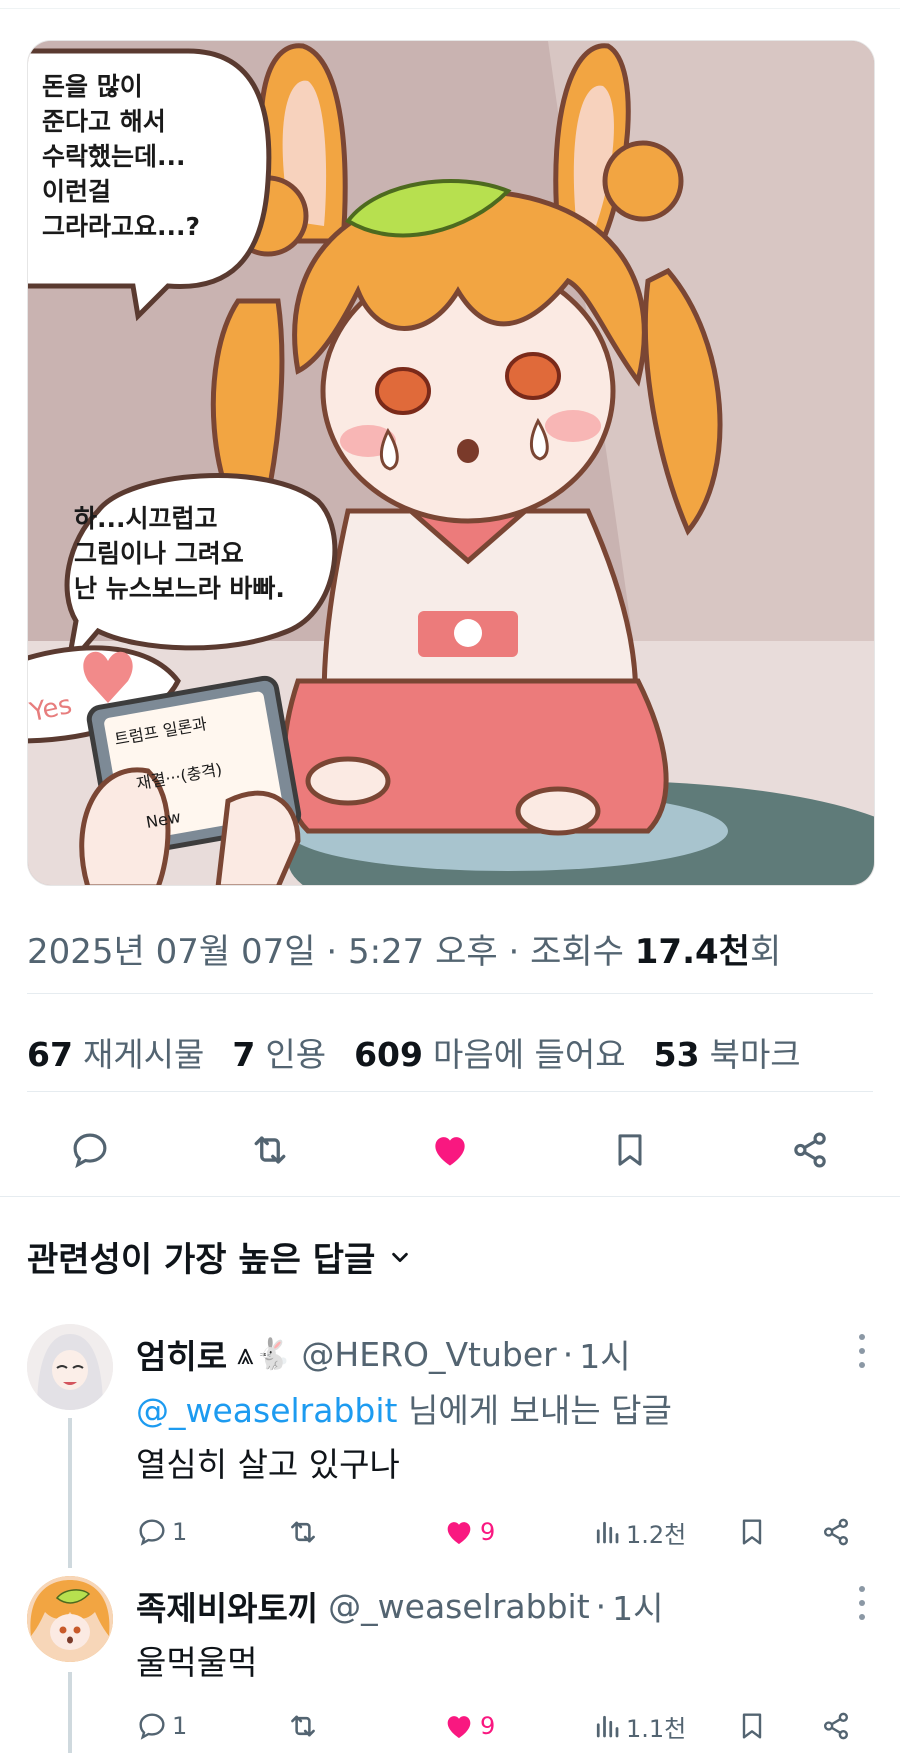 Image resolution: width=900 pixels, height=1753 pixels. Describe the element at coordinates (428, 1354) in the screenshot. I see `reply-author-handle: @HERO_Vtuber` at that location.